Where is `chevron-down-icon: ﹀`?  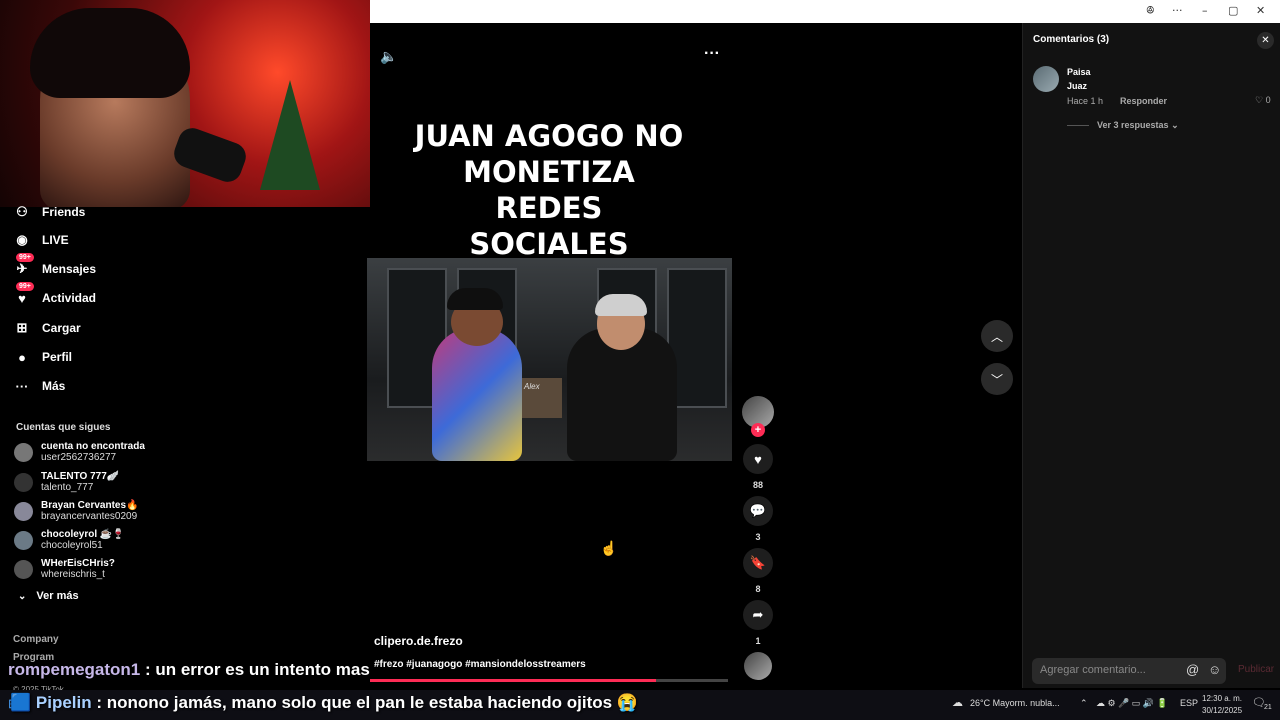
chevron-down-icon: ﹀ is located at coordinates (996, 379).